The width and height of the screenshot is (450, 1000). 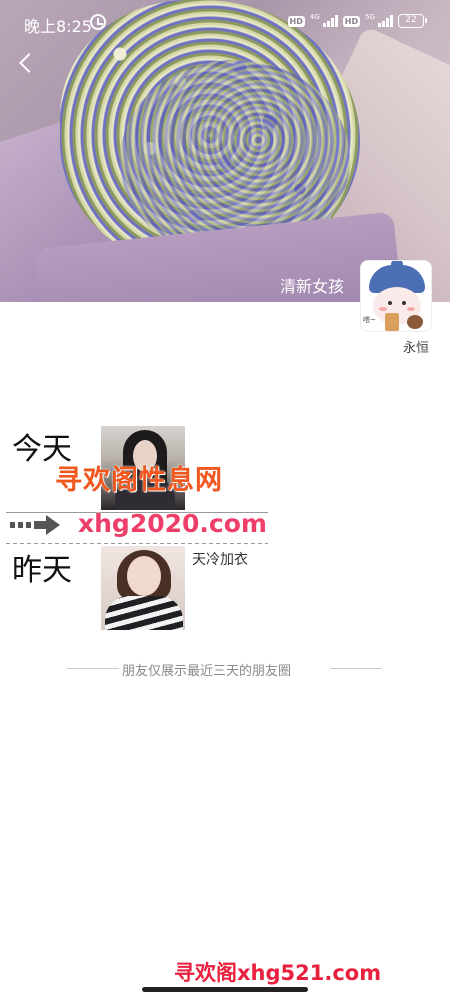 What do you see at coordinates (172, 523) in the screenshot?
I see `watermark-site-url: xhg2020.com` at bounding box center [172, 523].